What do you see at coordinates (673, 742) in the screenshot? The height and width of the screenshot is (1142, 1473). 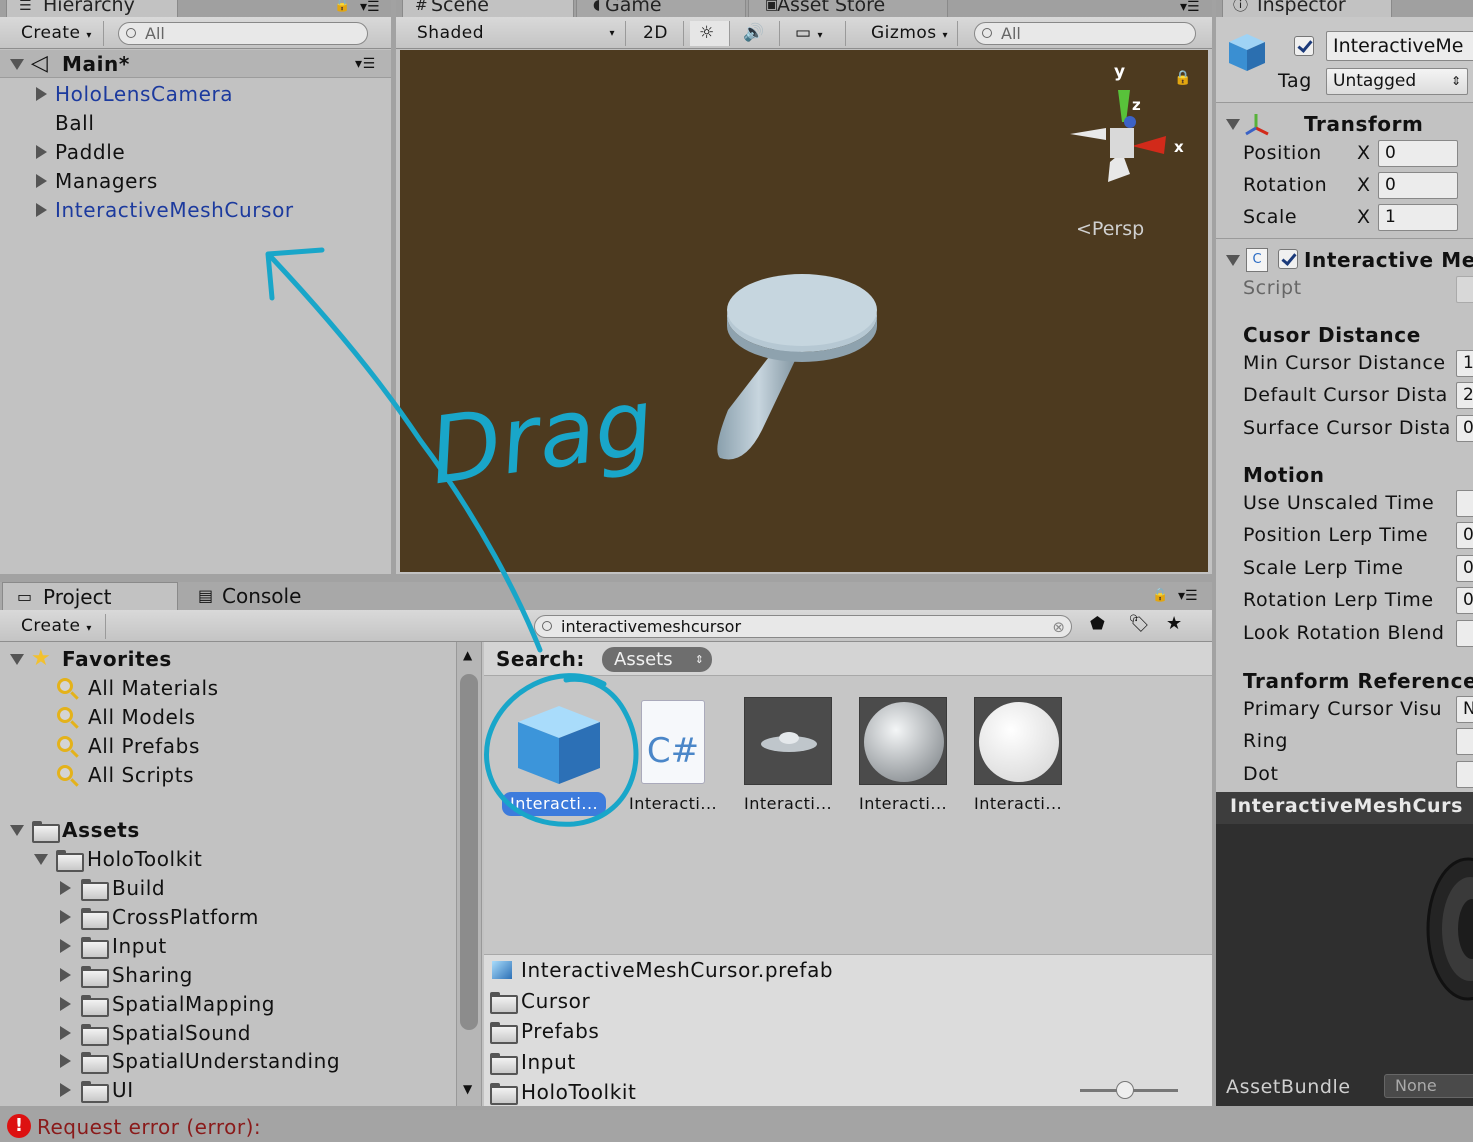 I see `csharp-script-icon: C#` at bounding box center [673, 742].